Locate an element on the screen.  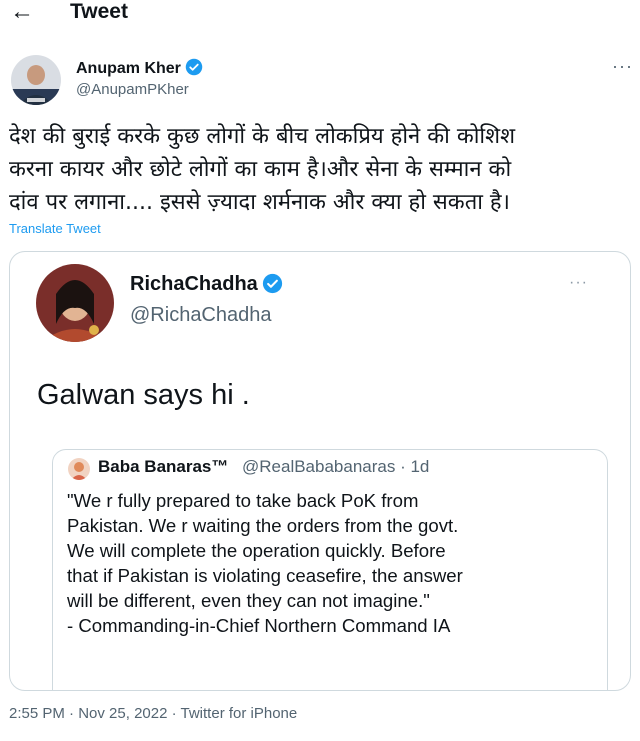
author-name: Anupam Kher is located at coordinates (139, 68).